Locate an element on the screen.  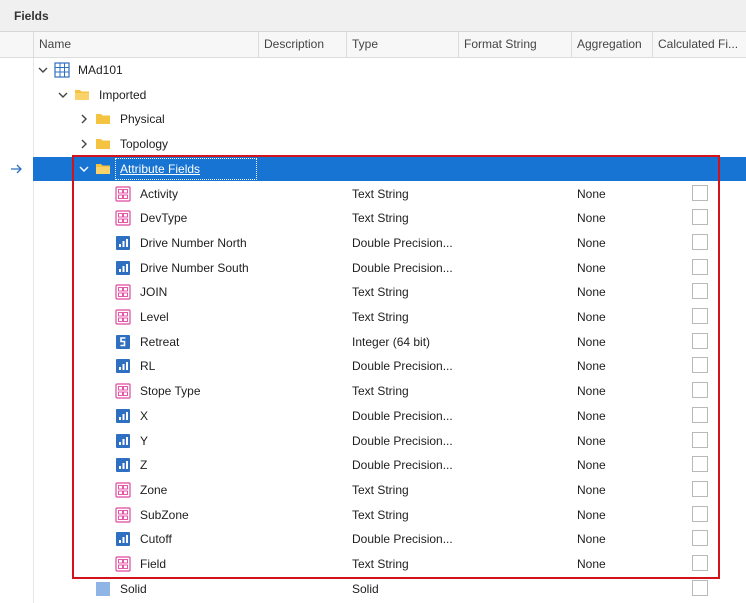
panel-title: Fields is located at coordinates (31, 16).